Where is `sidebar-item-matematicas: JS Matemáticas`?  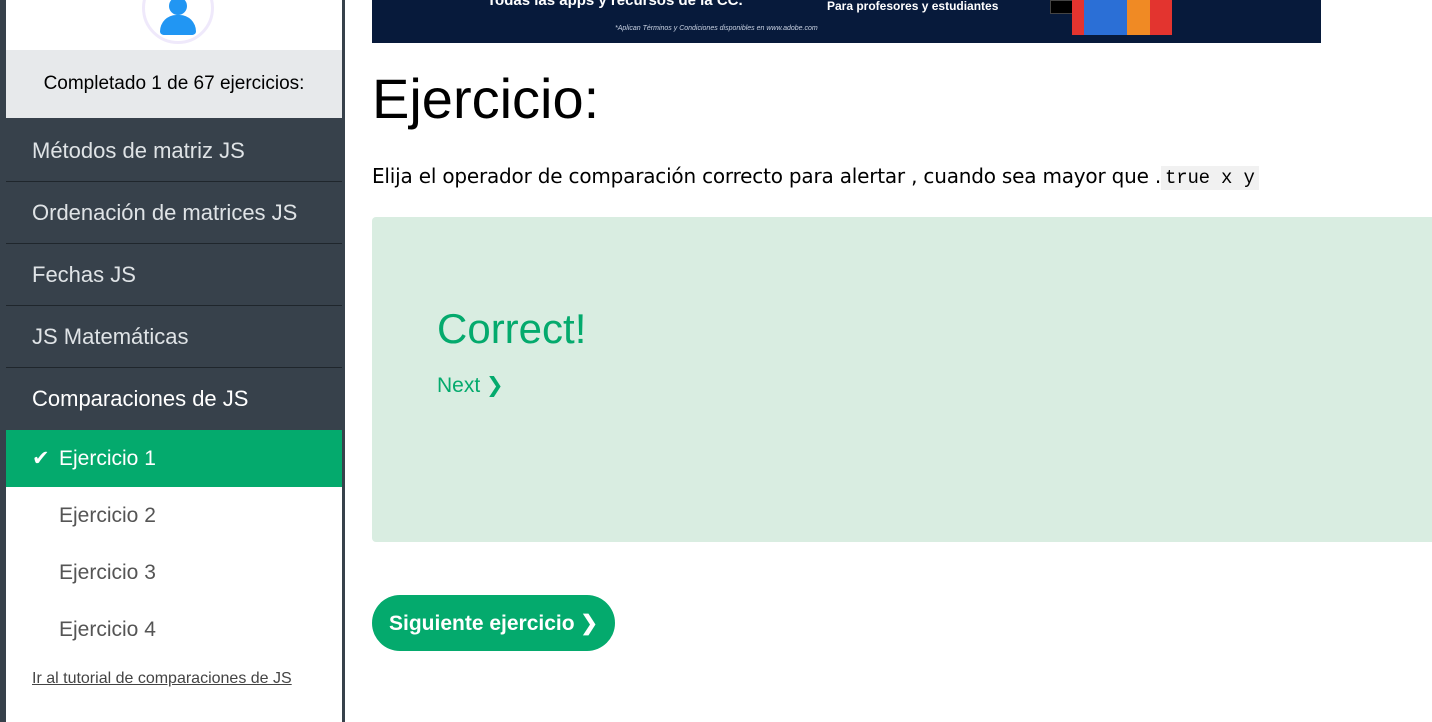 sidebar-item-matematicas: JS Matemáticas is located at coordinates (174, 337).